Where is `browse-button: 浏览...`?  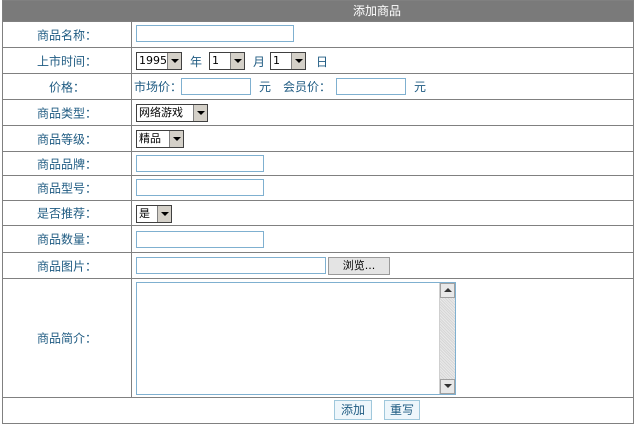 browse-button: 浏览... is located at coordinates (359, 266).